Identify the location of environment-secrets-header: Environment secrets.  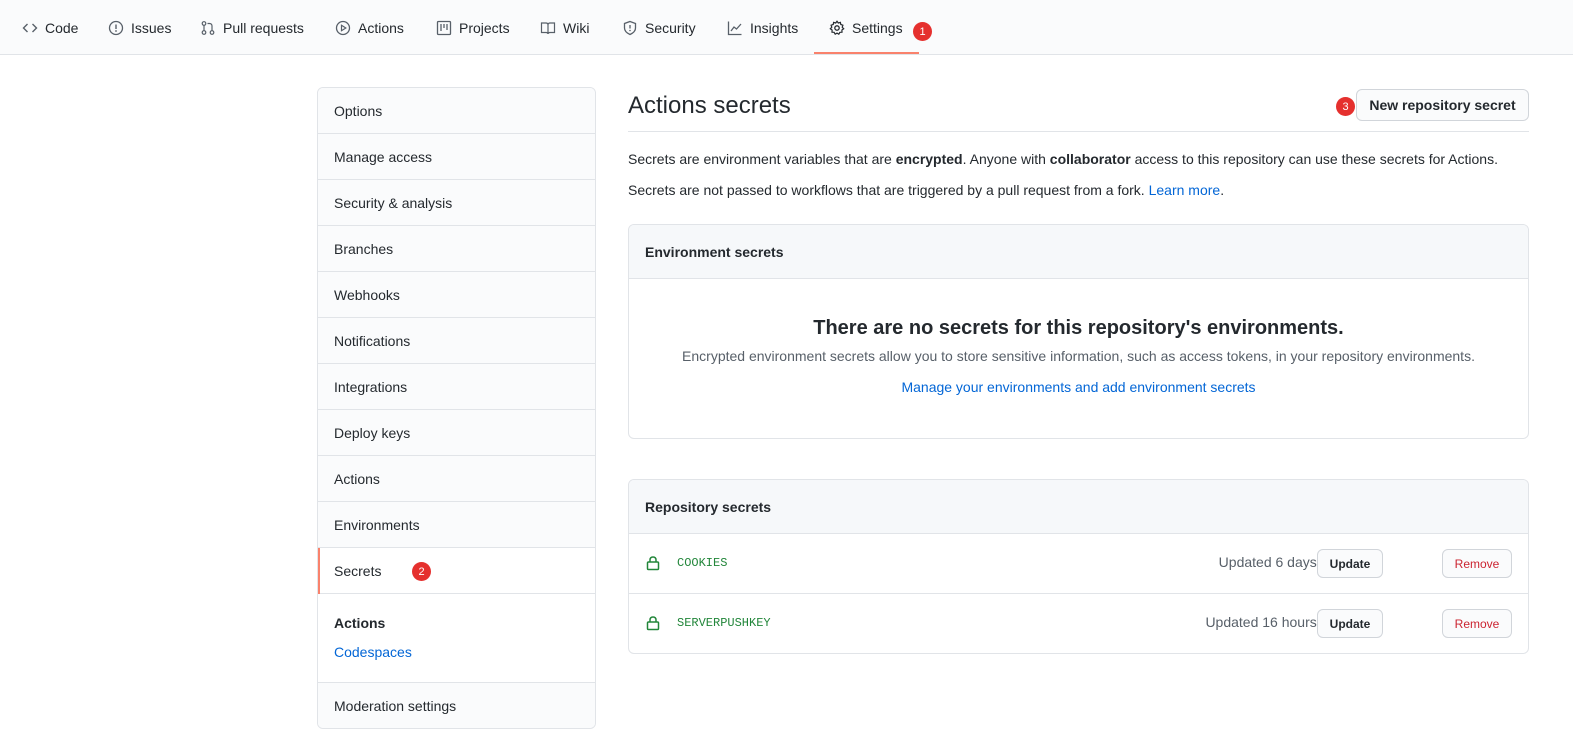
(1078, 252).